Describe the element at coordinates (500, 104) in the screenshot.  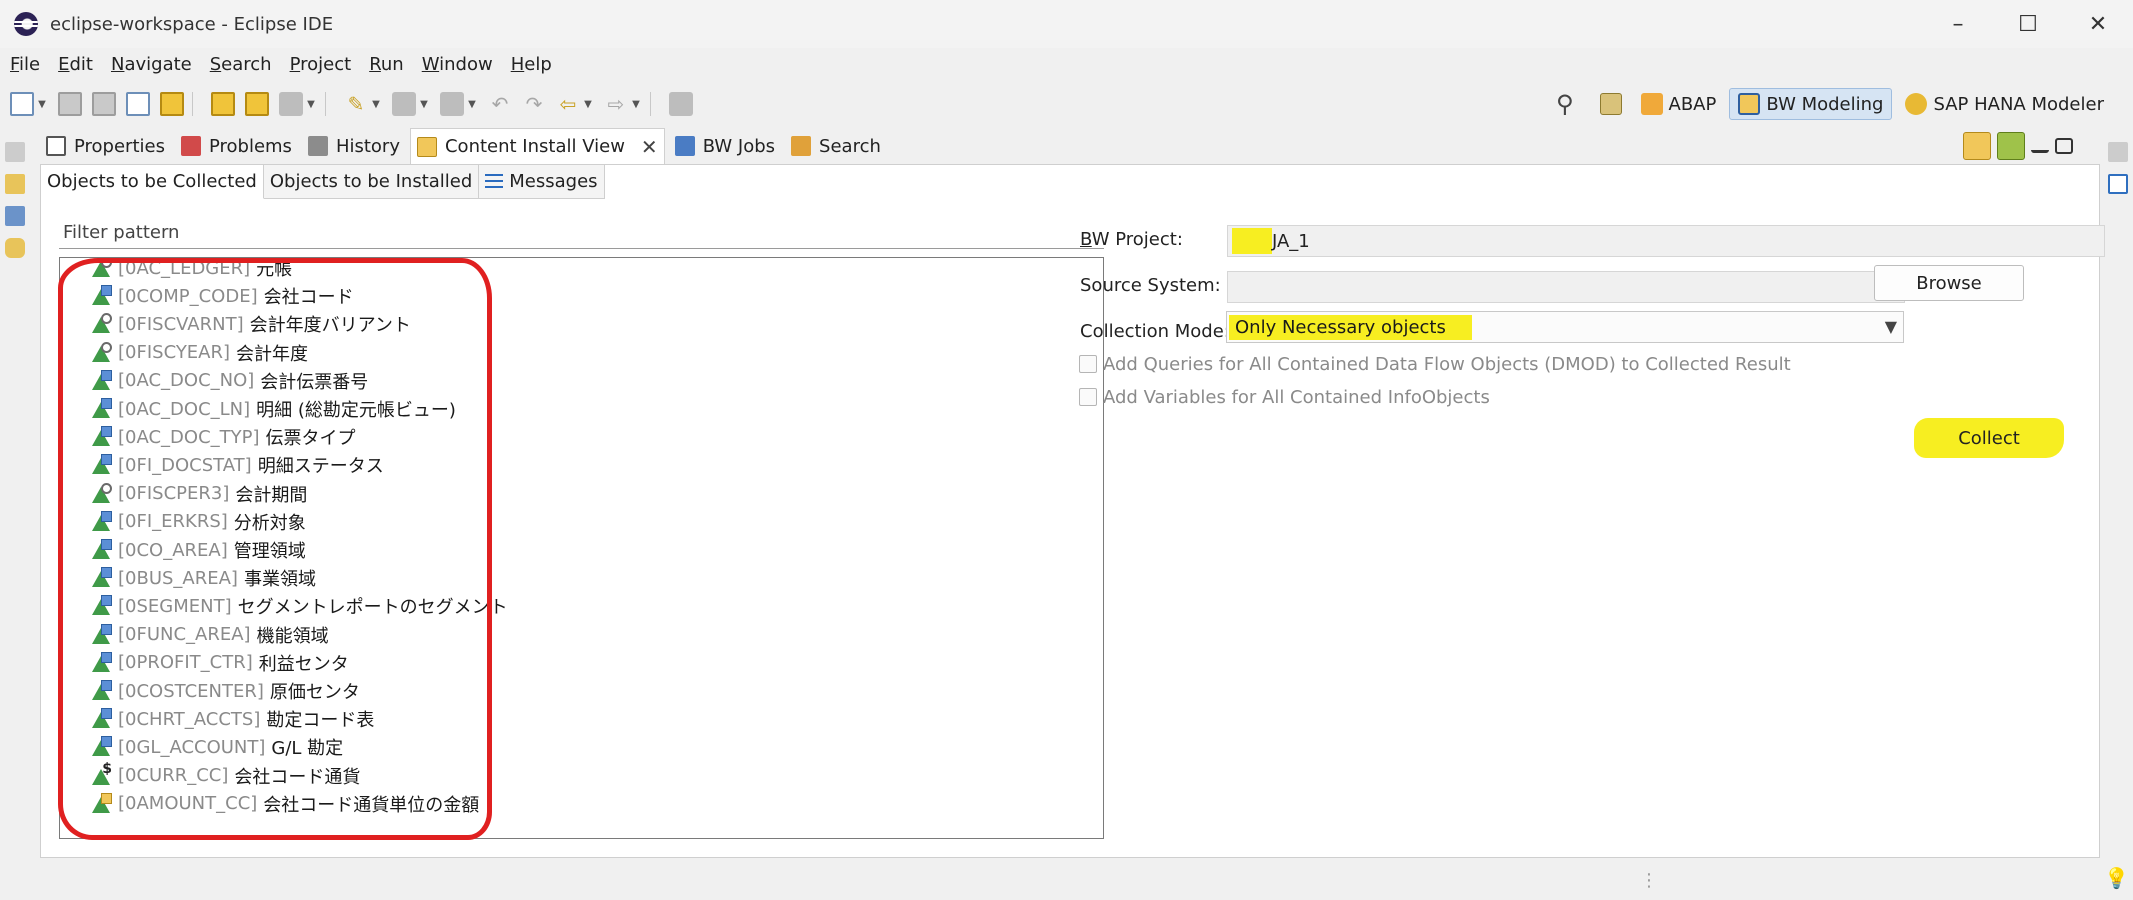
I see `last-edit-icon: ↶` at that location.